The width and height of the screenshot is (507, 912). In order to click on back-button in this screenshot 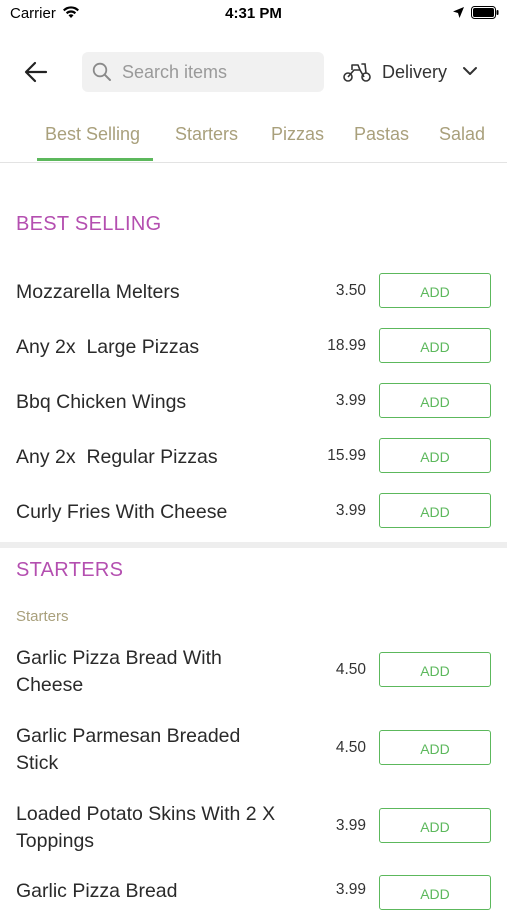, I will do `click(36, 72)`.